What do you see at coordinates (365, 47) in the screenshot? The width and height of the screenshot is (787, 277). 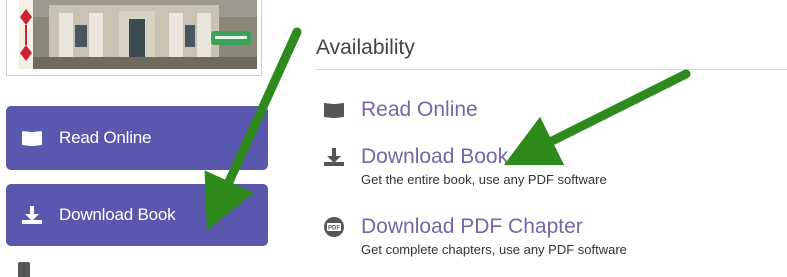 I see `availability-heading: Availability` at bounding box center [365, 47].